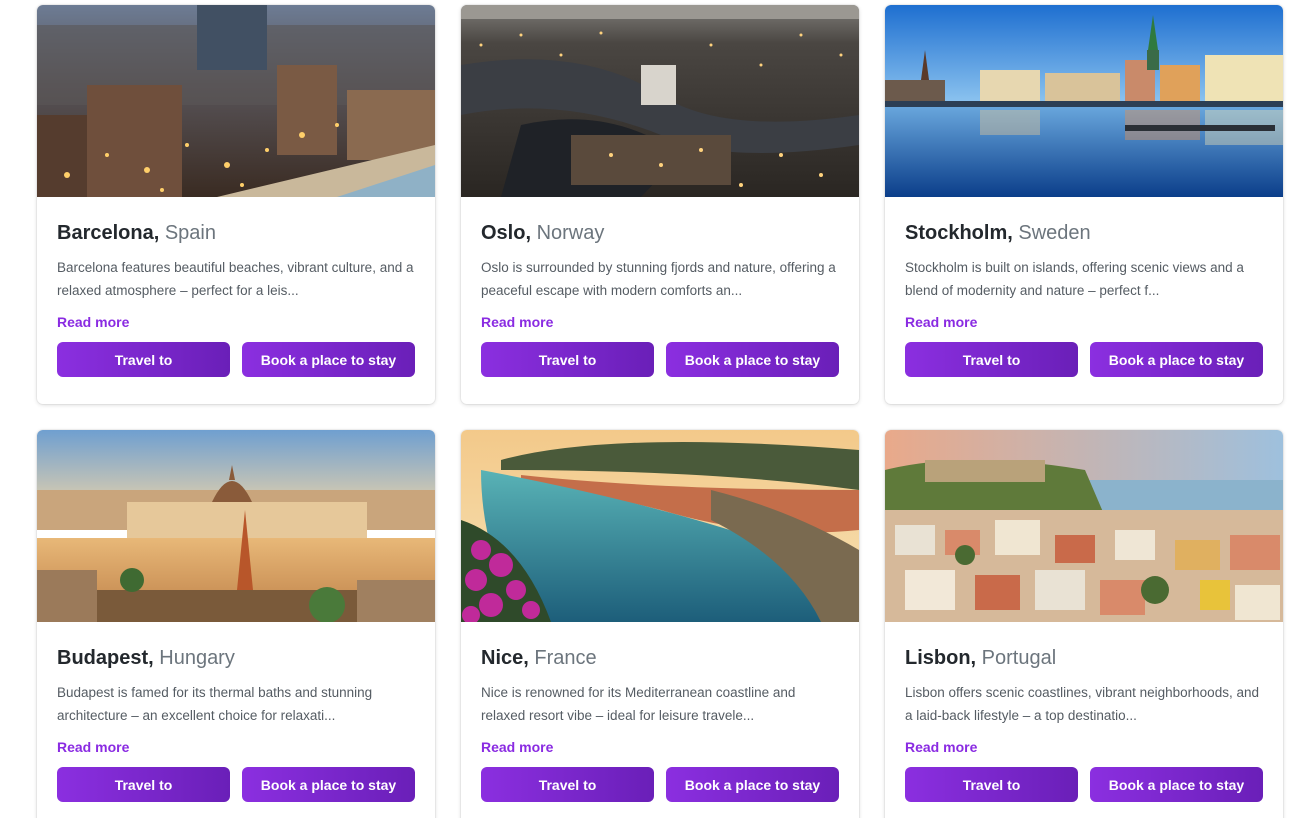 Image resolution: width=1295 pixels, height=818 pixels. Describe the element at coordinates (660, 526) in the screenshot. I see `nice-photo` at that location.